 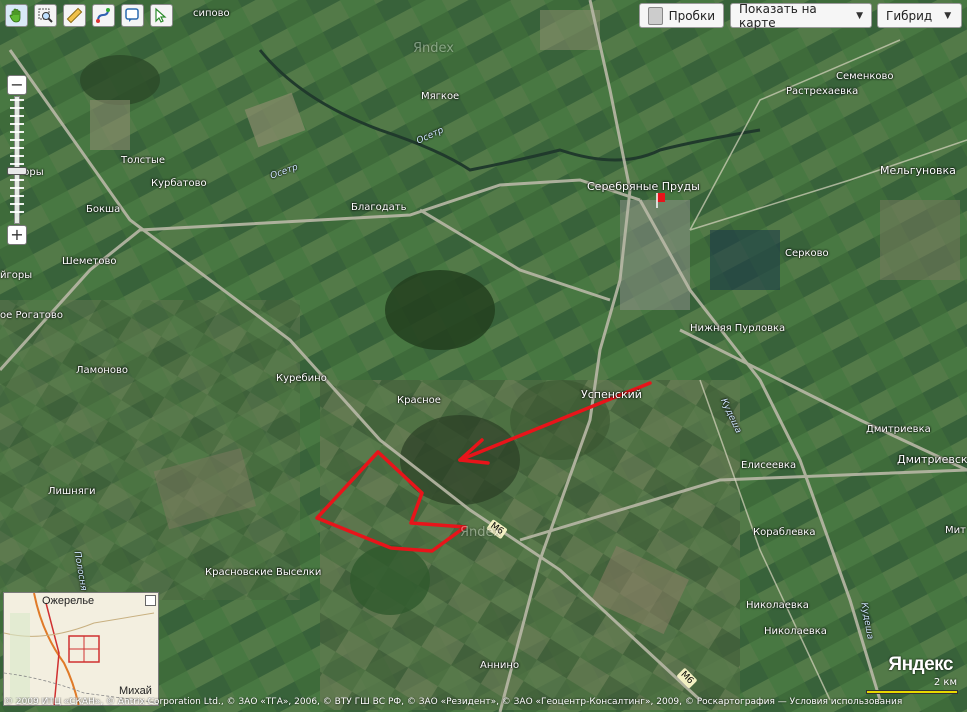 What do you see at coordinates (784, 532) in the screenshot?
I see `place-label: Кораблевка` at bounding box center [784, 532].